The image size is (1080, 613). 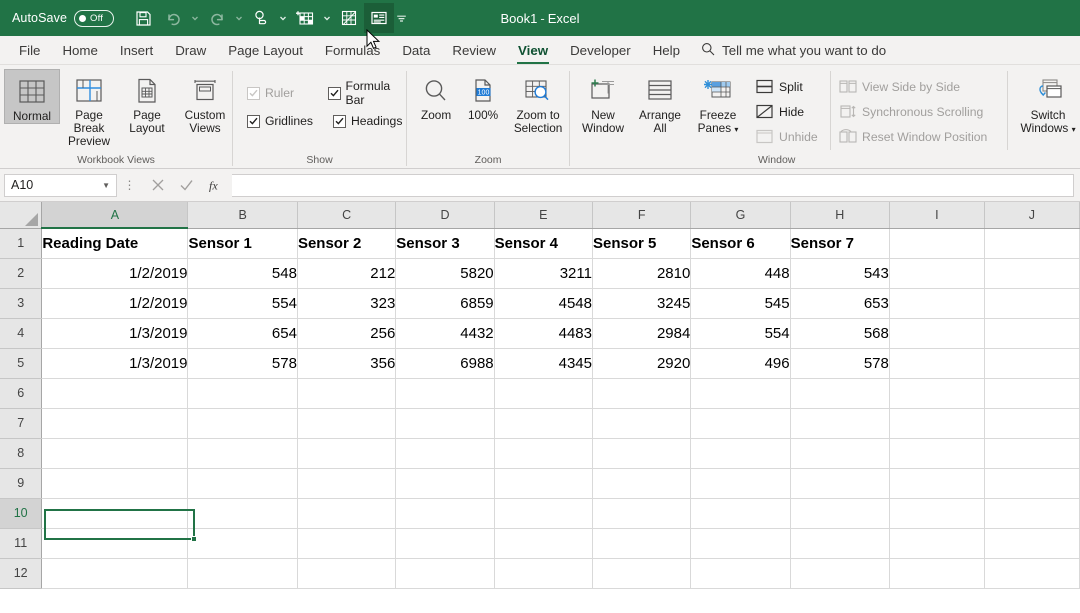 I want to click on cell-J12, so click(x=1032, y=573).